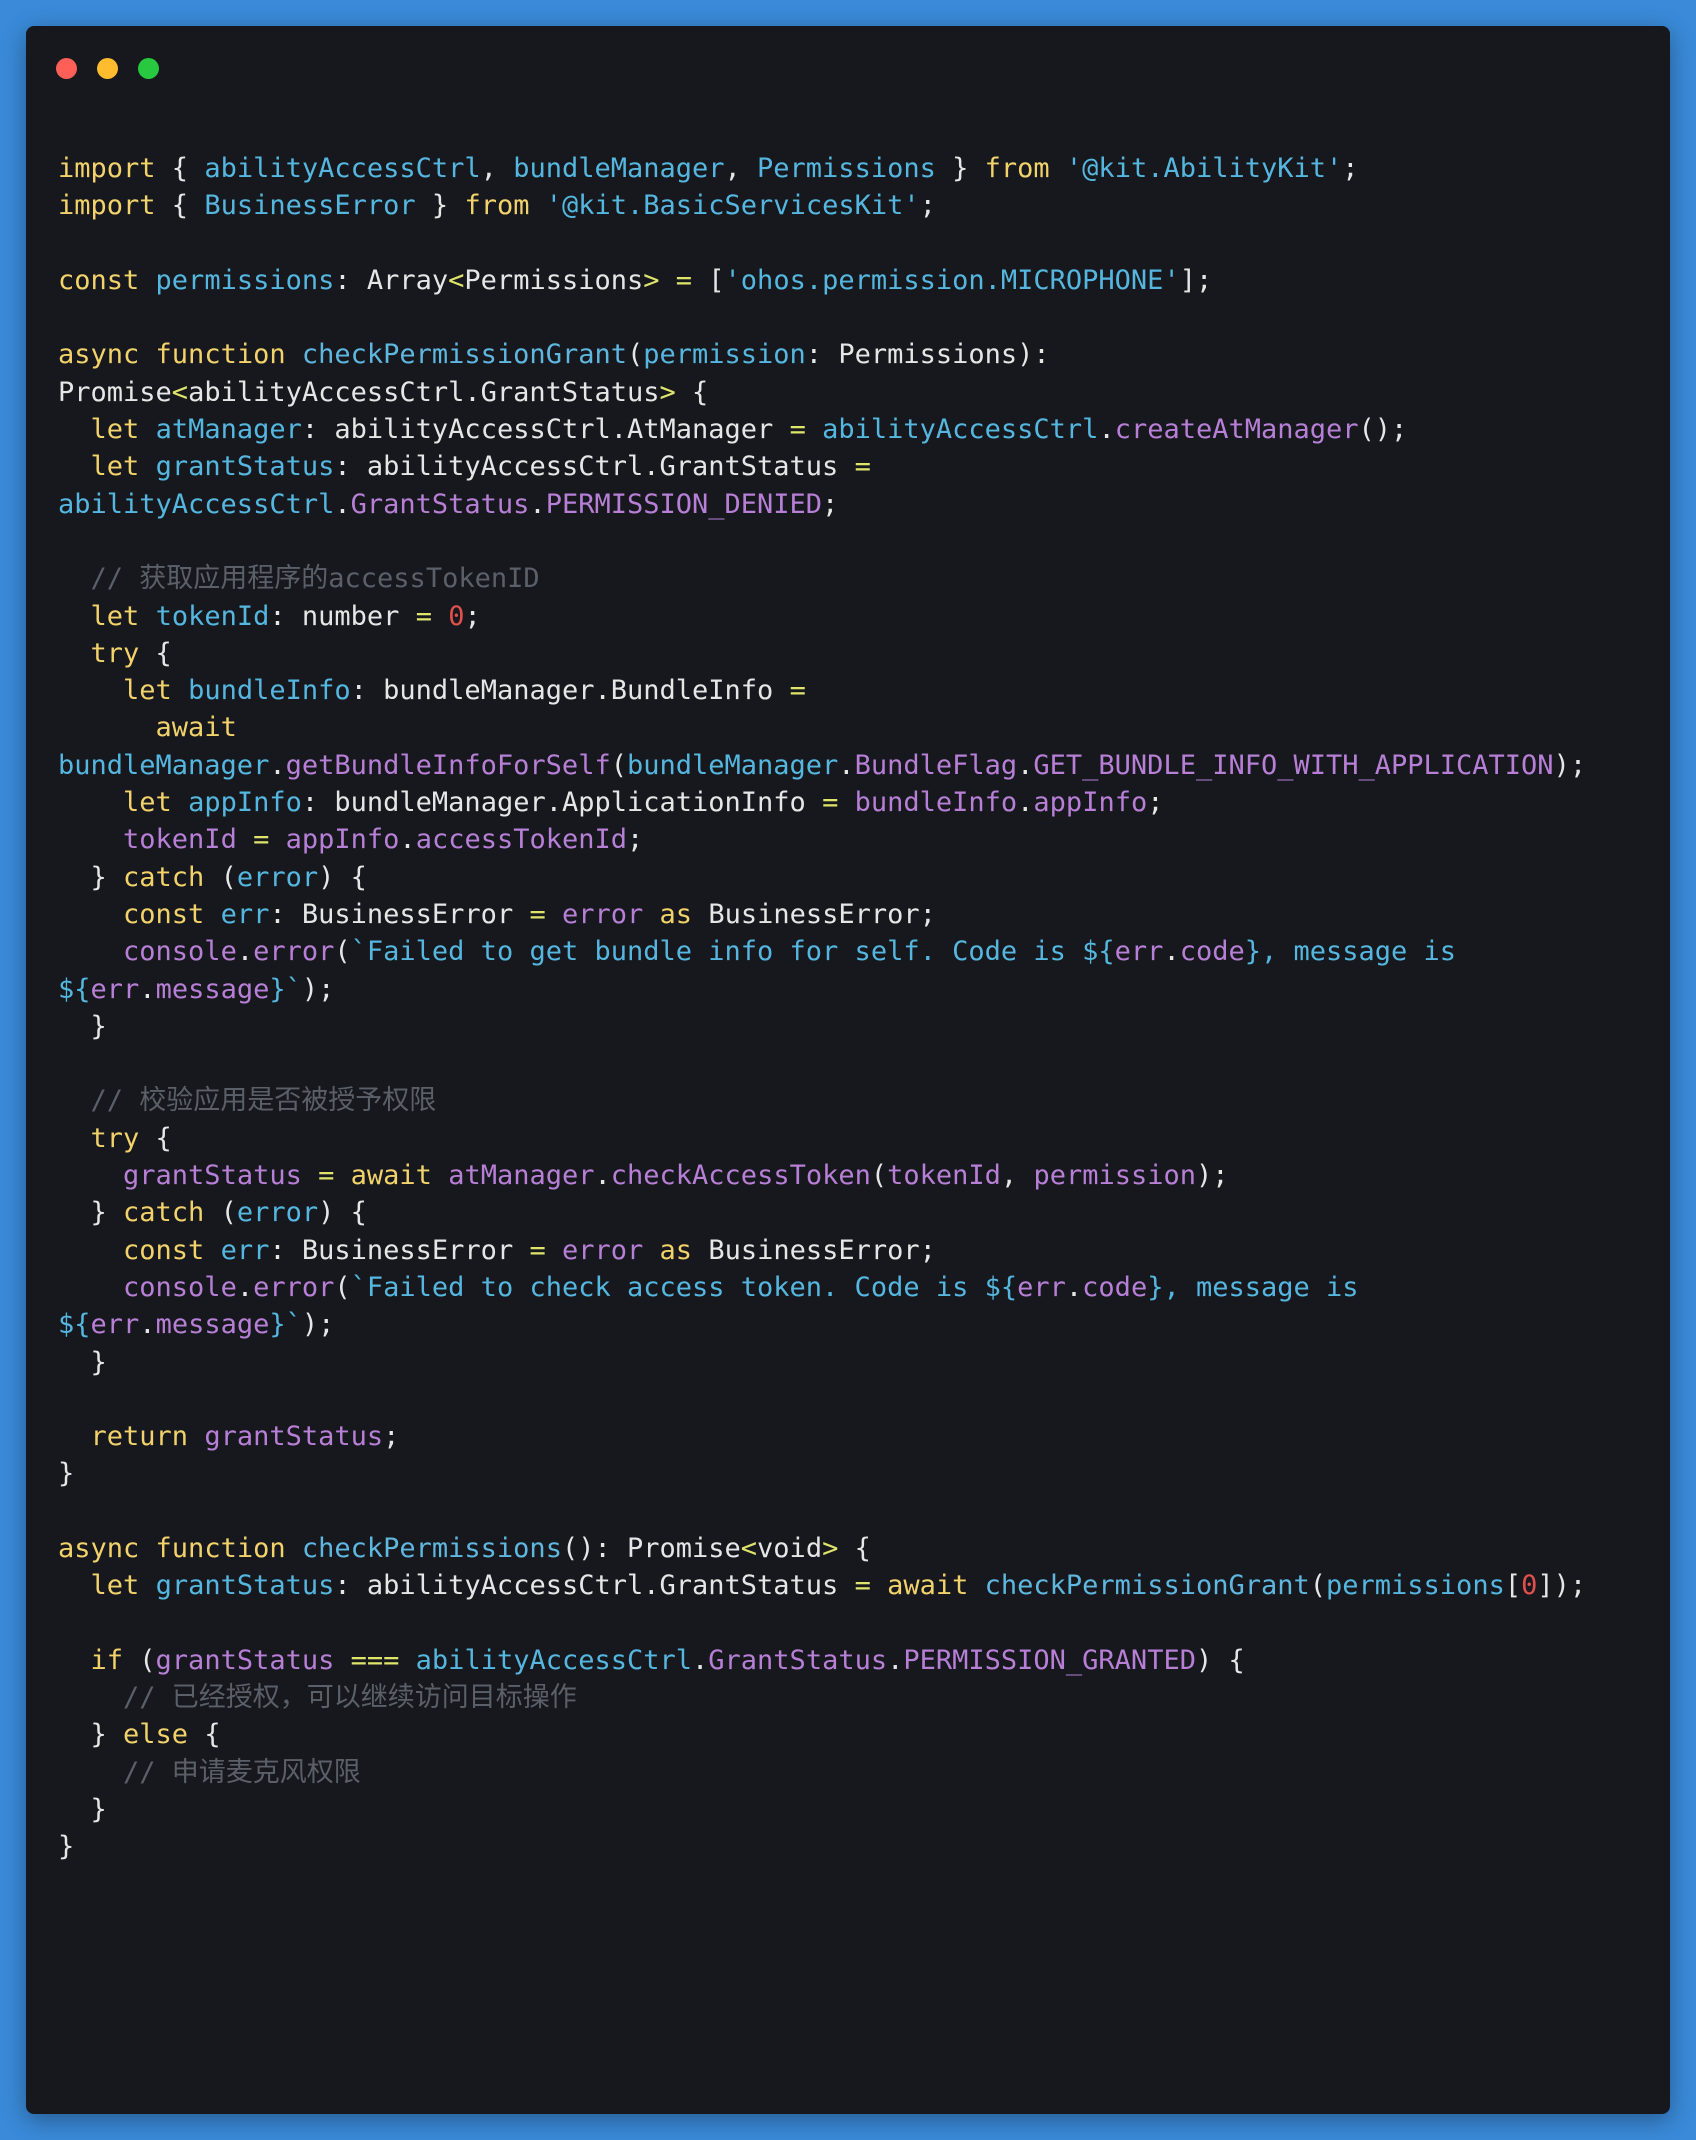 This screenshot has width=1696, height=2140. Describe the element at coordinates (66, 68) in the screenshot. I see `close-dot-icon` at that location.